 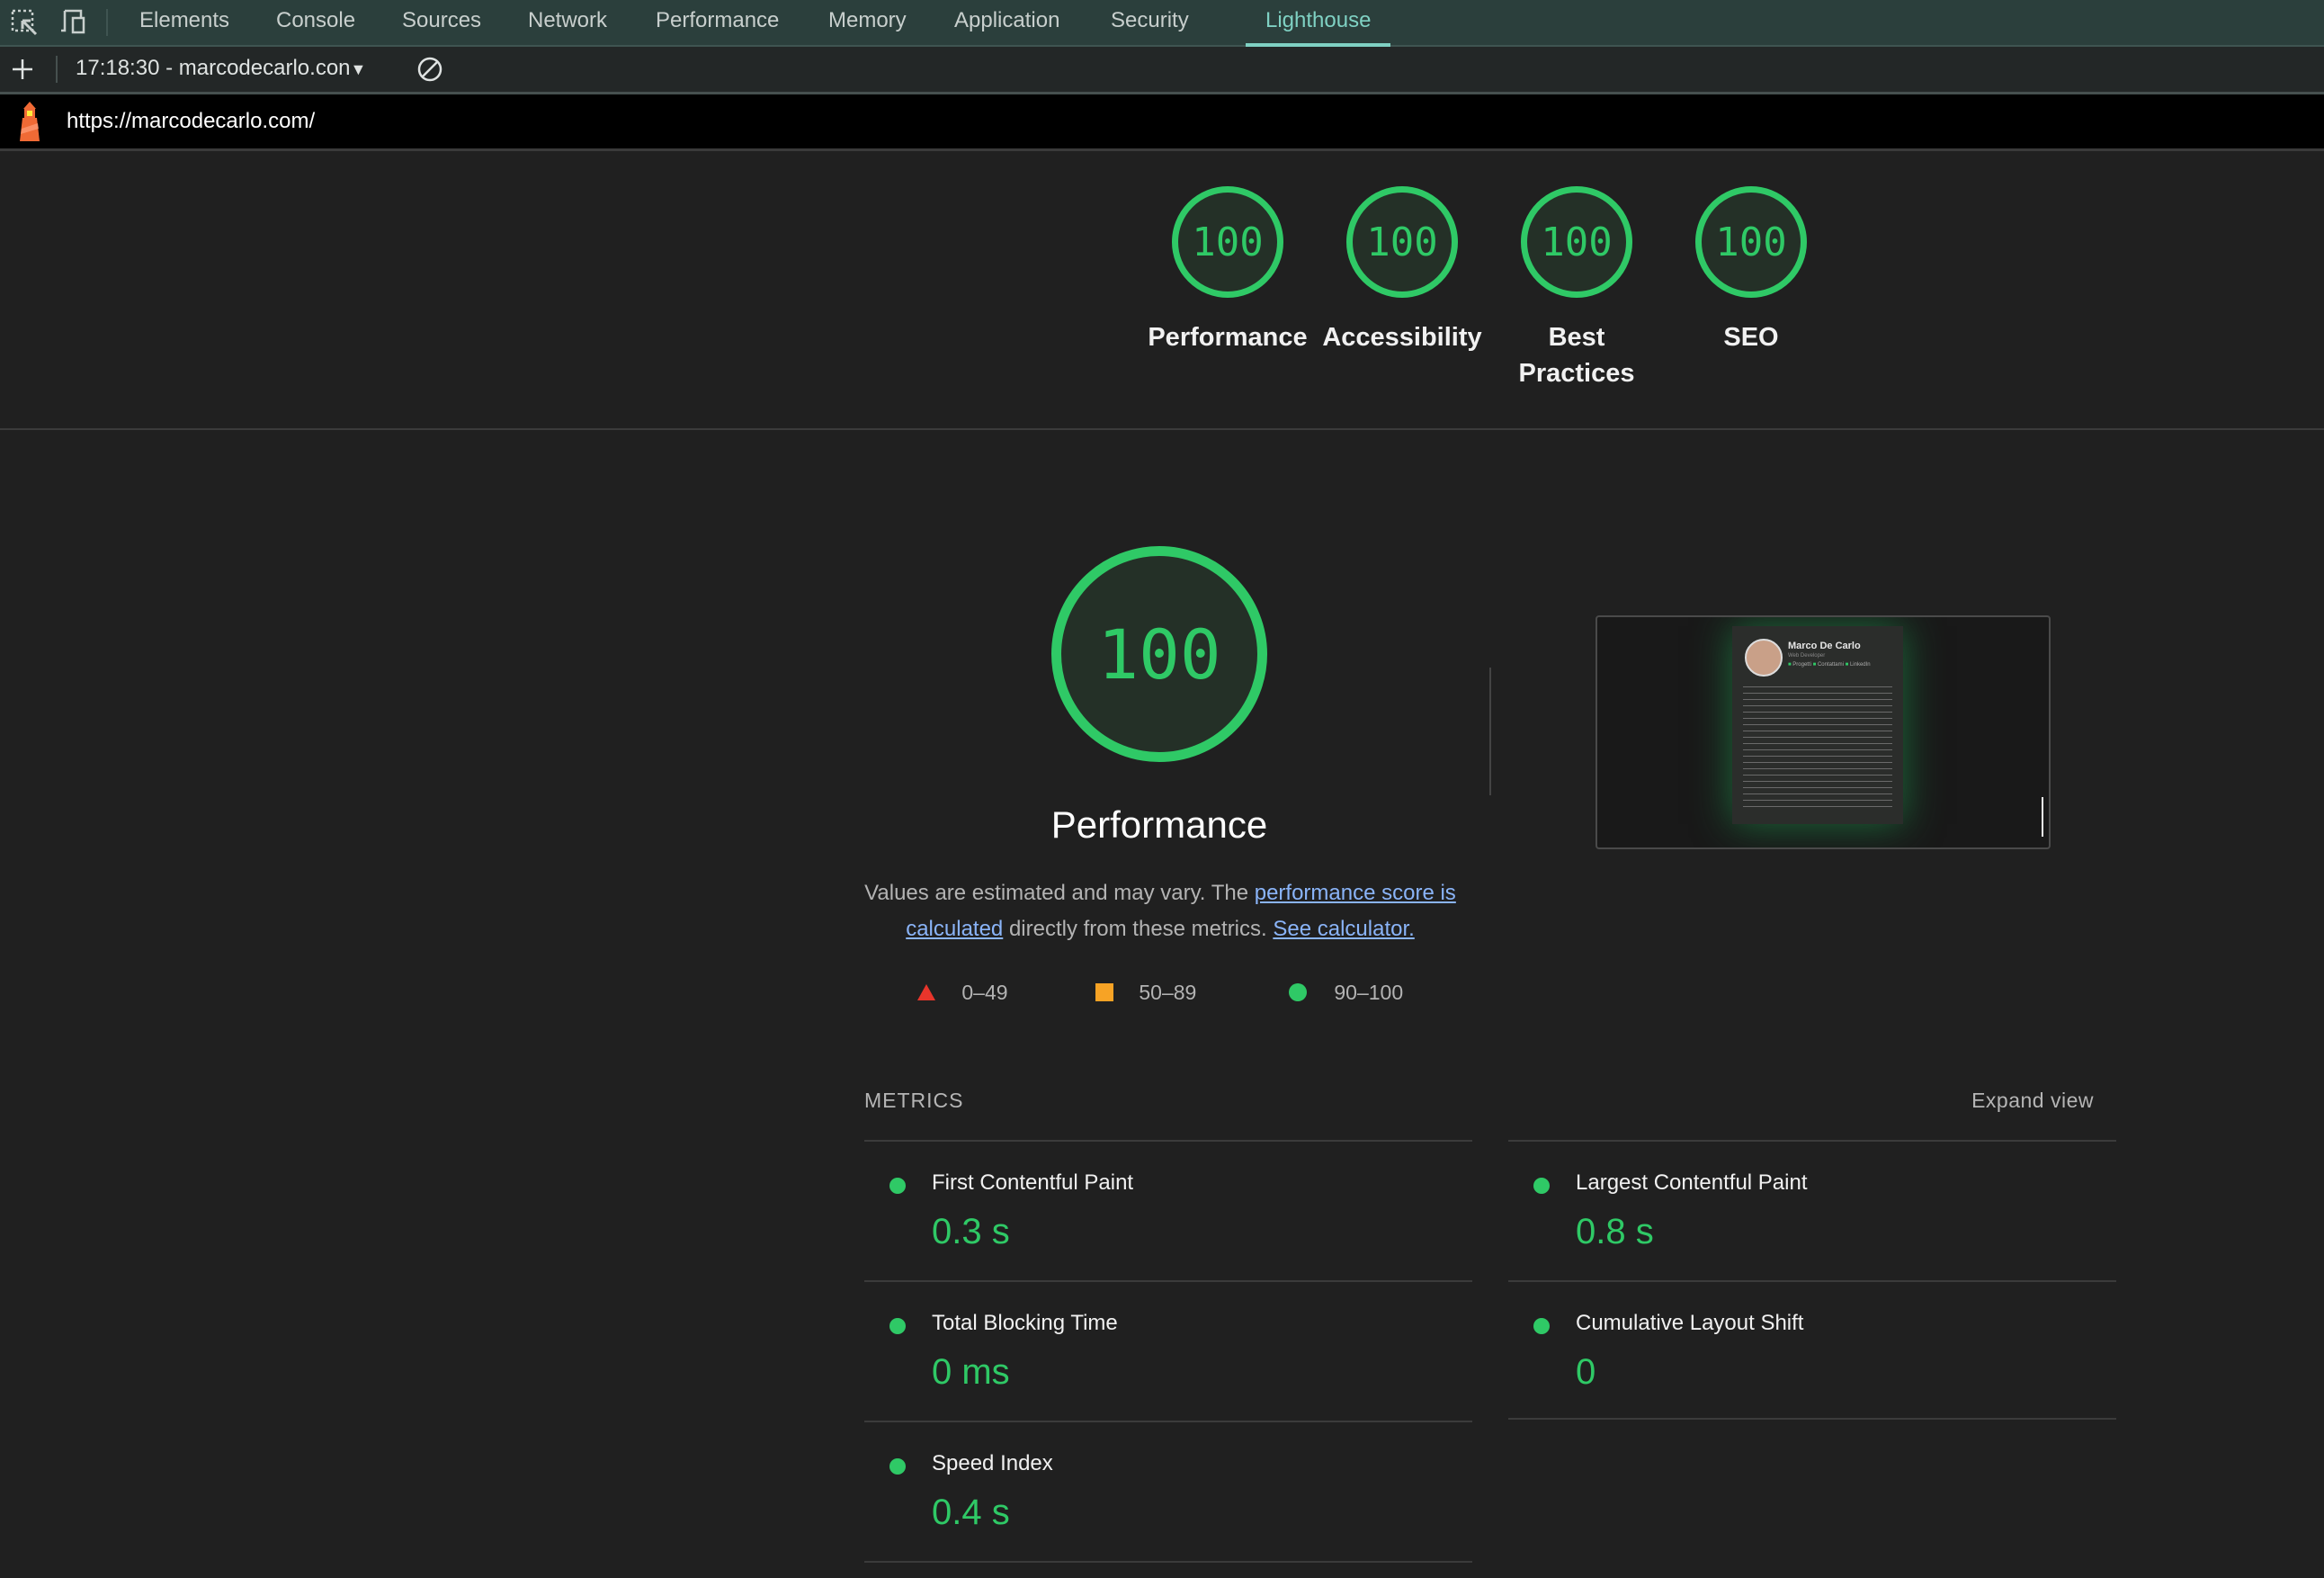 I want to click on score-gauge-performance: 100, so click(x=1227, y=242).